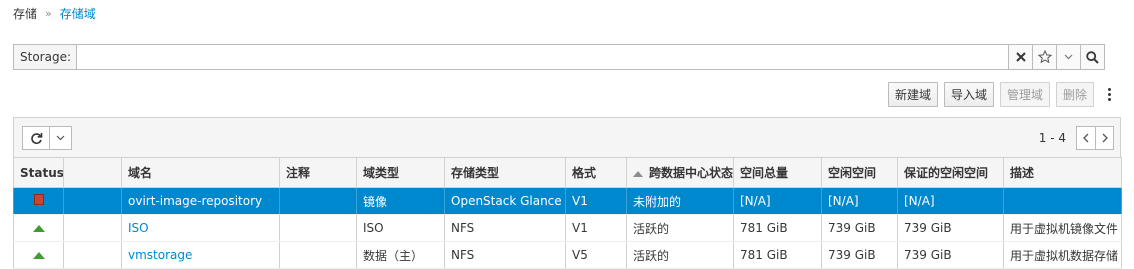 The height and width of the screenshot is (269, 1134). What do you see at coordinates (912, 94) in the screenshot?
I see `new-domain-button: 新建域` at bounding box center [912, 94].